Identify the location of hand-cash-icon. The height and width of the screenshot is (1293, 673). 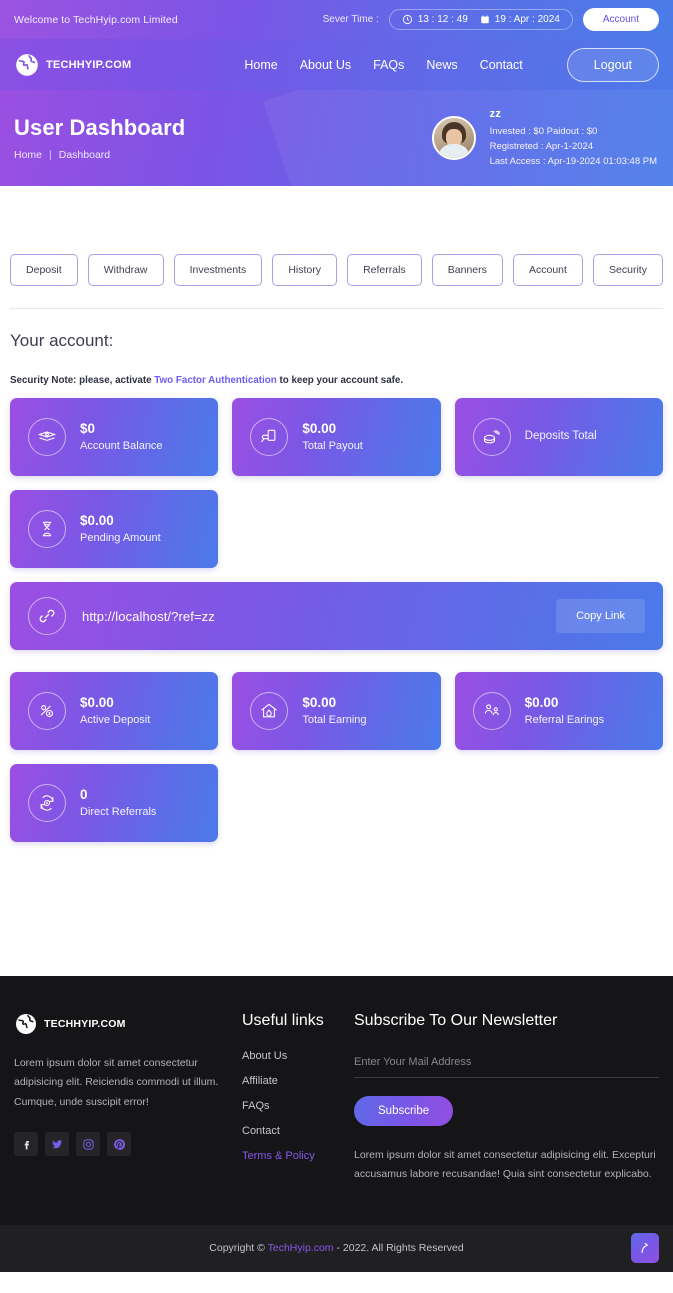
(269, 437).